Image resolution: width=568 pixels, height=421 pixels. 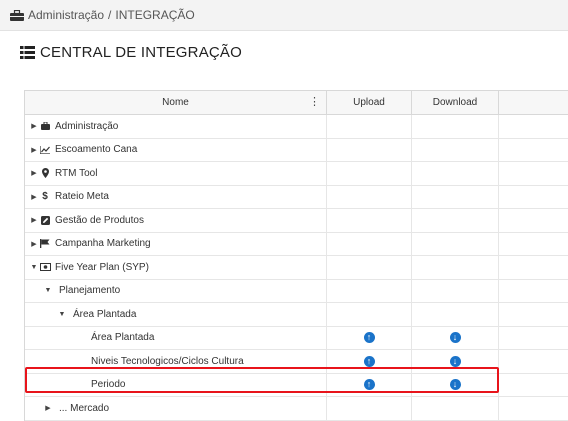 I want to click on row-name-cell: ▼ Área Plantada, so click(x=176, y=314).